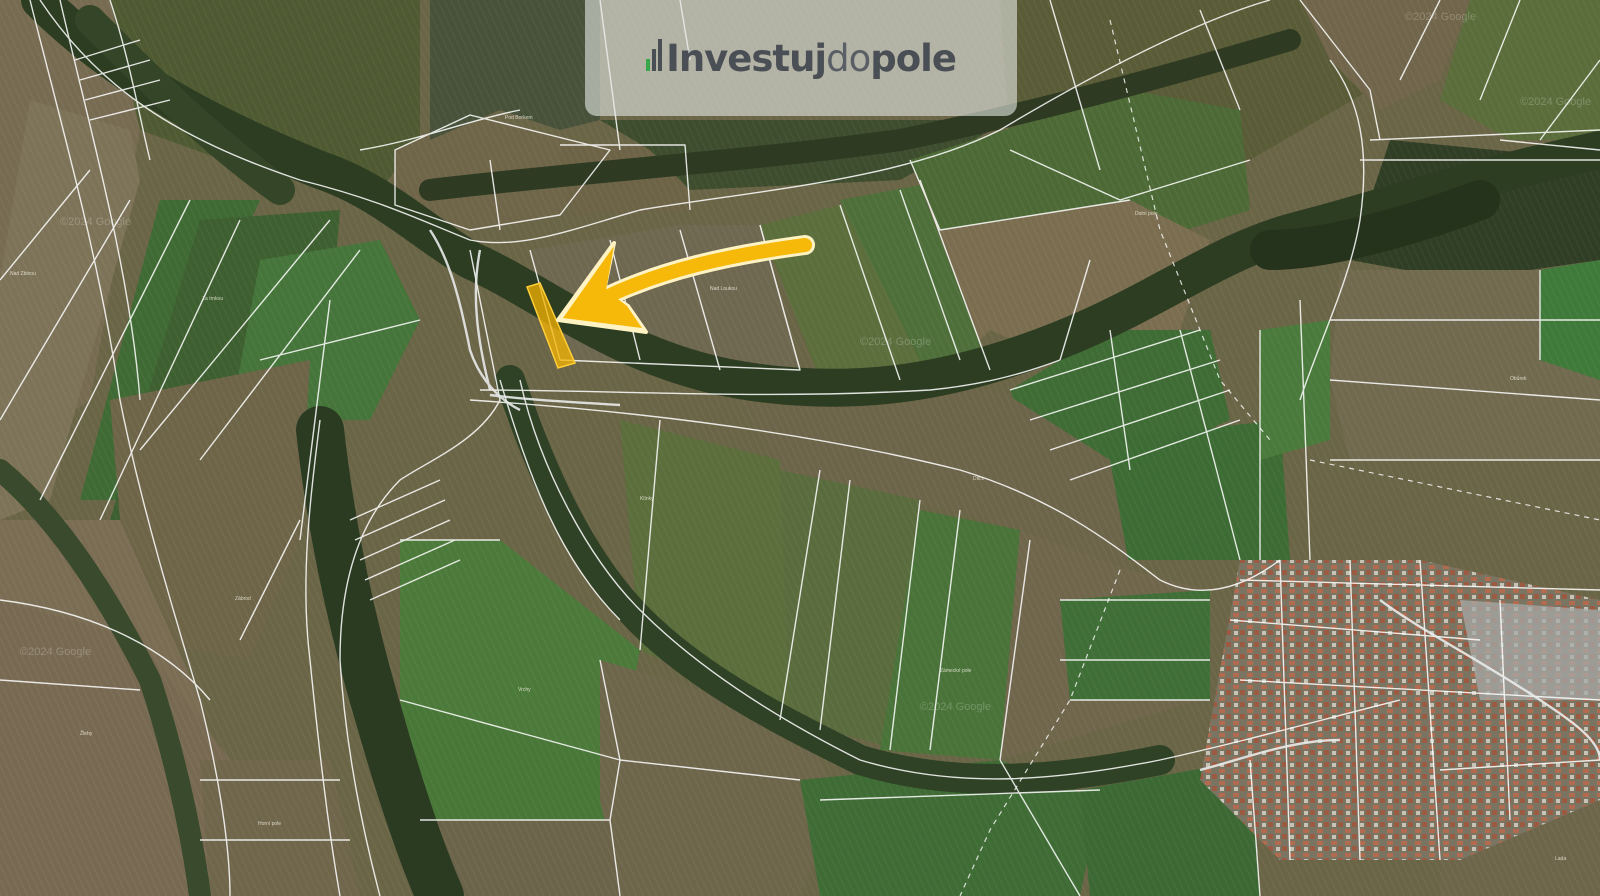 The height and width of the screenshot is (896, 1600). What do you see at coordinates (723, 289) in the screenshot?
I see `parcel-label: Nad Loukou` at bounding box center [723, 289].